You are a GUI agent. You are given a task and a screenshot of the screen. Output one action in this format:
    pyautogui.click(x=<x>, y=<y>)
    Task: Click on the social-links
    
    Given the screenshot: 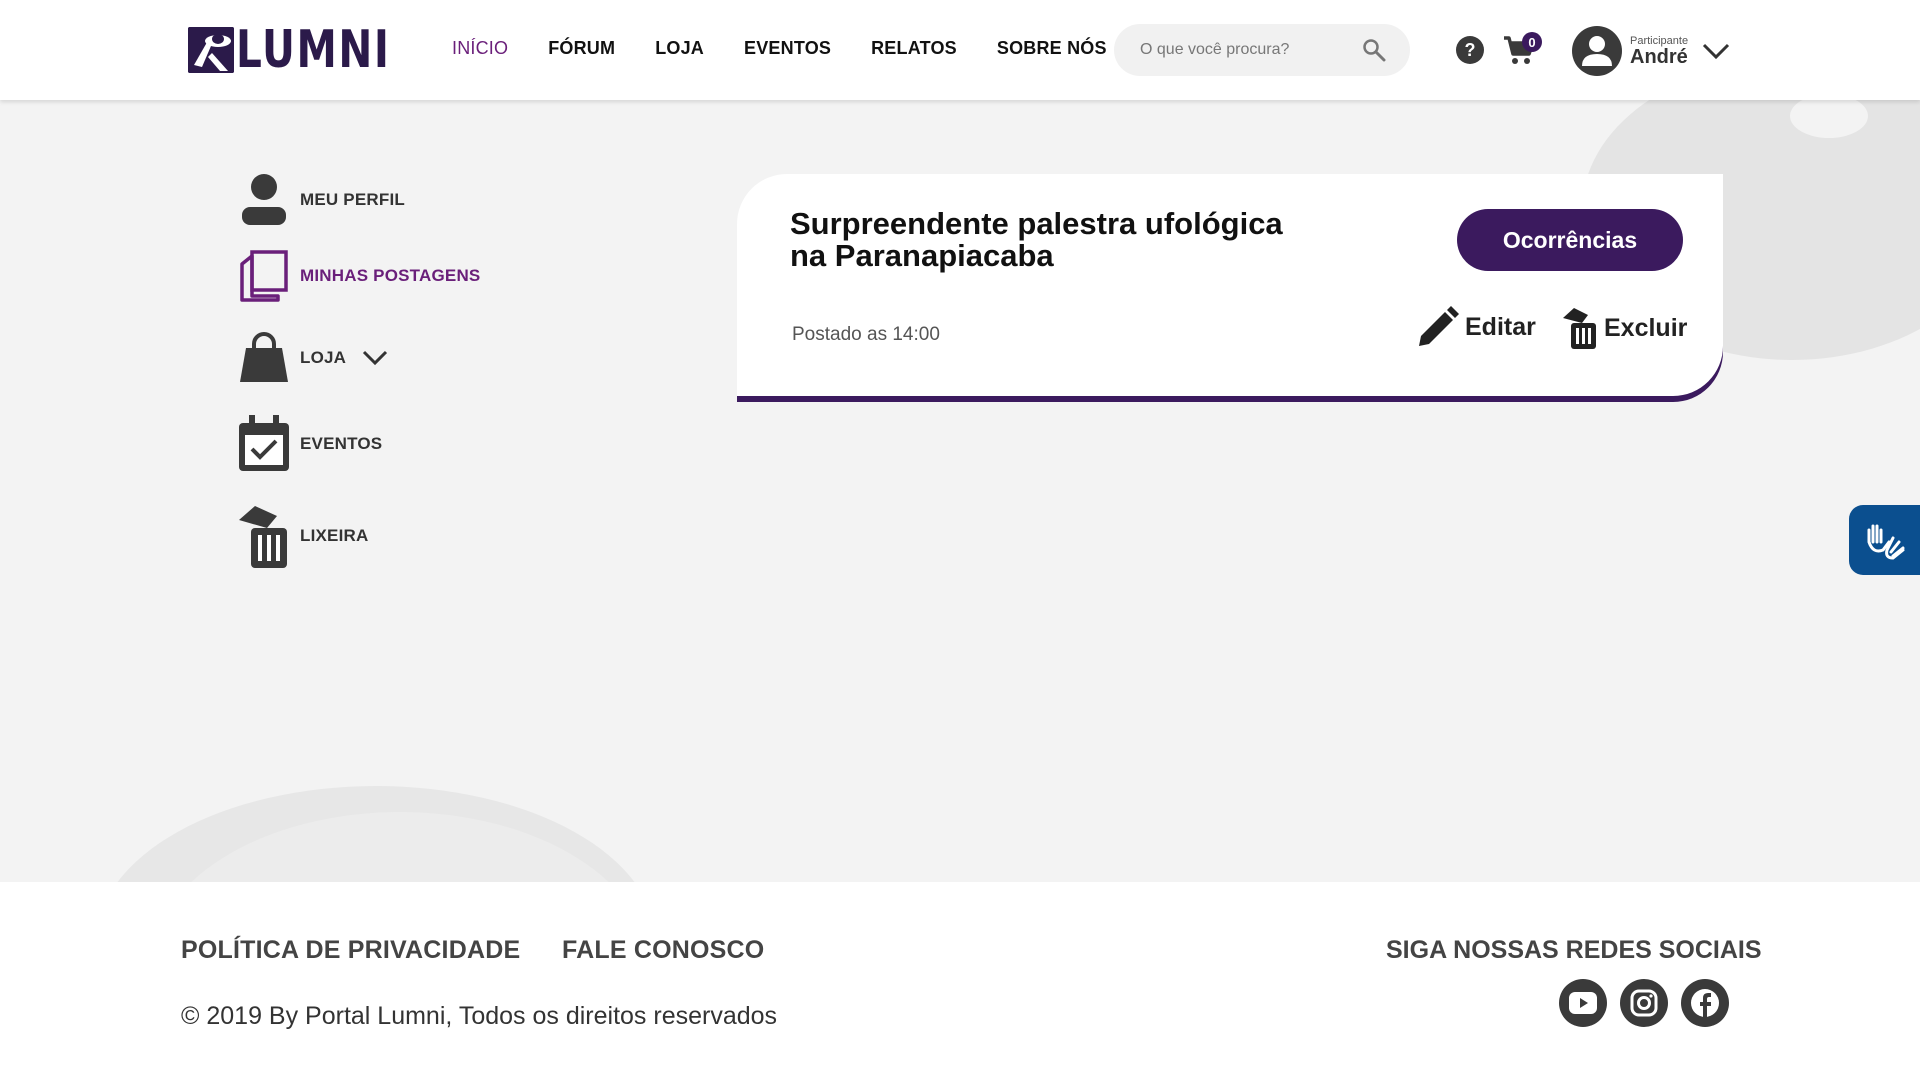 What is the action you would take?
    pyautogui.click(x=1644, y=1003)
    